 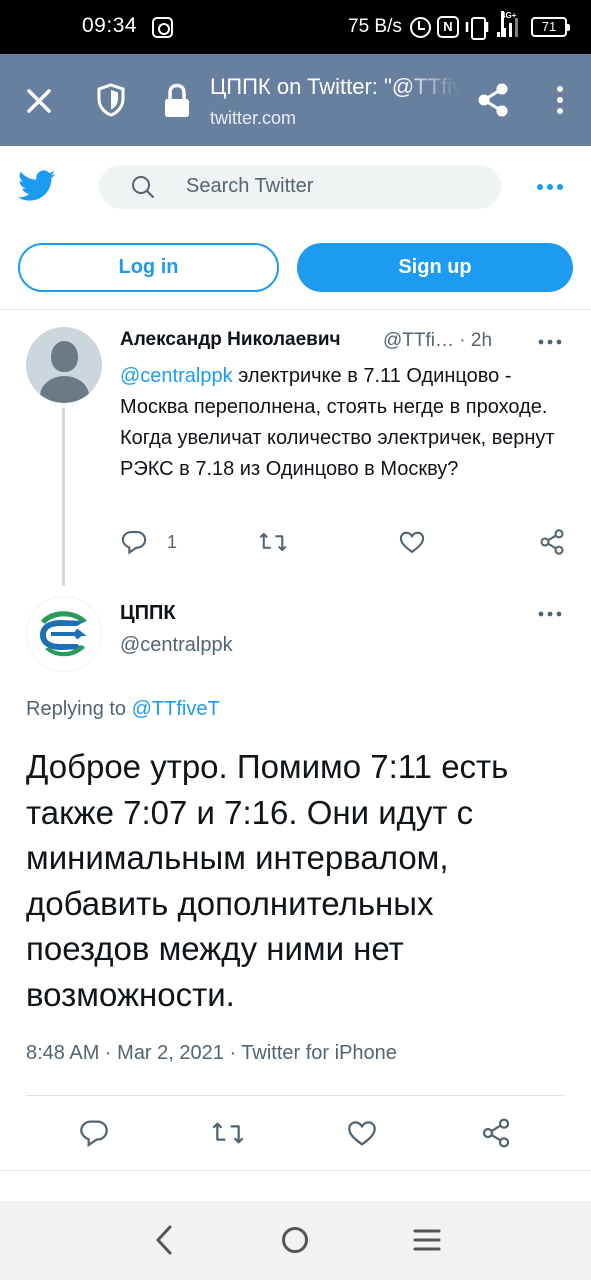 I want to click on default-avatar-head, so click(x=64, y=356).